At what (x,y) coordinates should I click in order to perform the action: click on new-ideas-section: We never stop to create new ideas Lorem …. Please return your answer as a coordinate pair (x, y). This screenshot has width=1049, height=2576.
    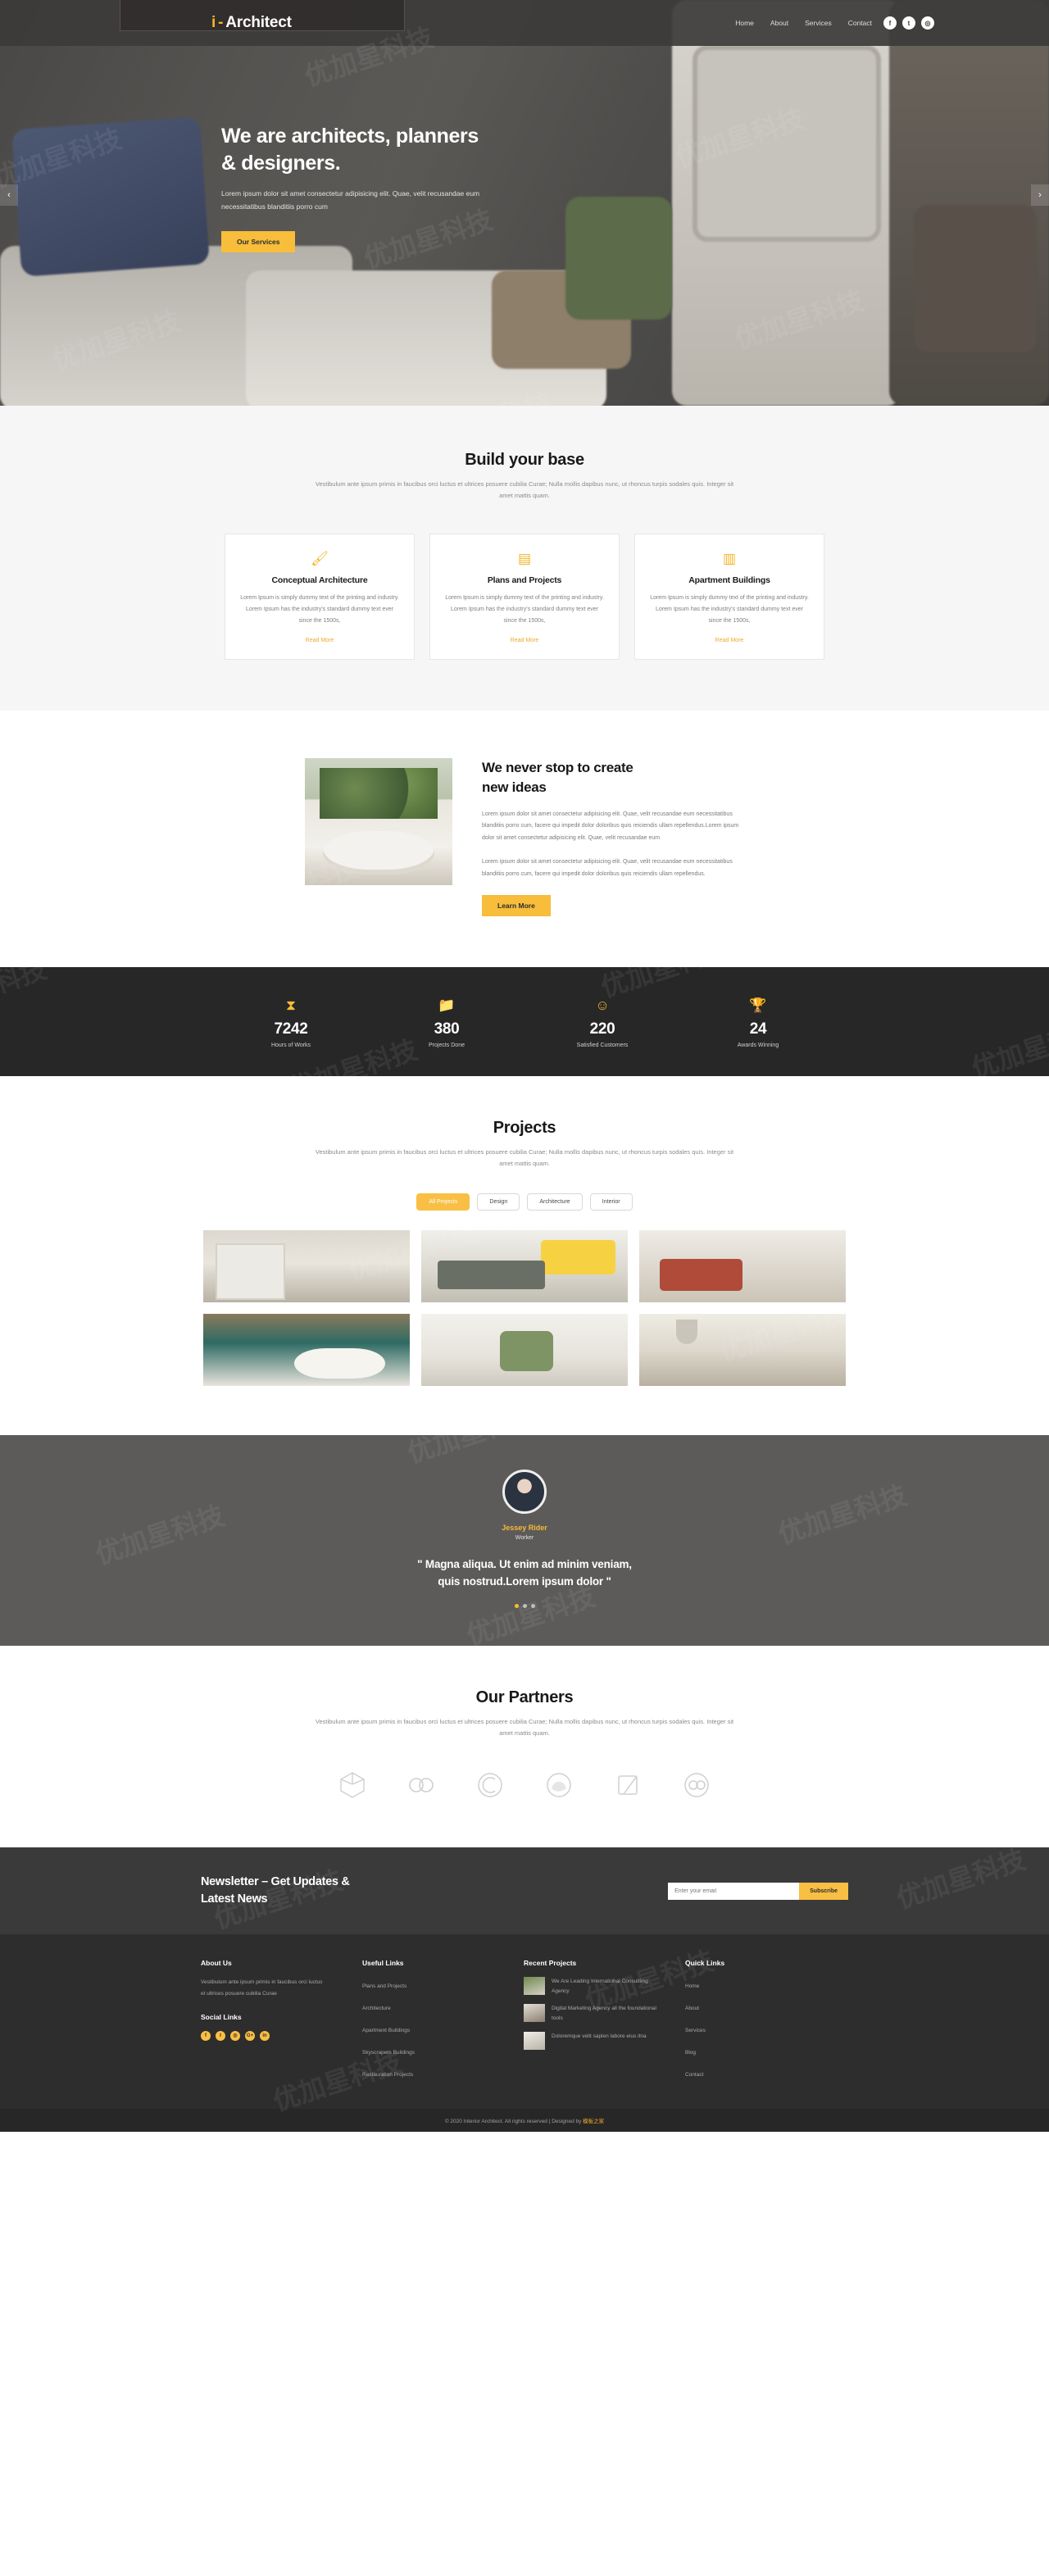
    Looking at the image, I should click on (524, 839).